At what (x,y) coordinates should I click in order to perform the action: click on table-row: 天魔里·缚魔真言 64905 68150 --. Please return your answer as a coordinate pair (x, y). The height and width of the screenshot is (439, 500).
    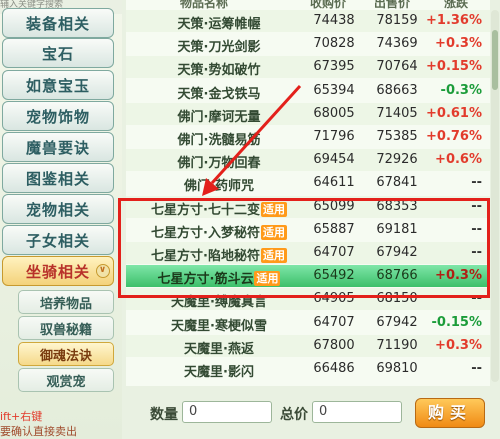
    Looking at the image, I should click on (308, 299).